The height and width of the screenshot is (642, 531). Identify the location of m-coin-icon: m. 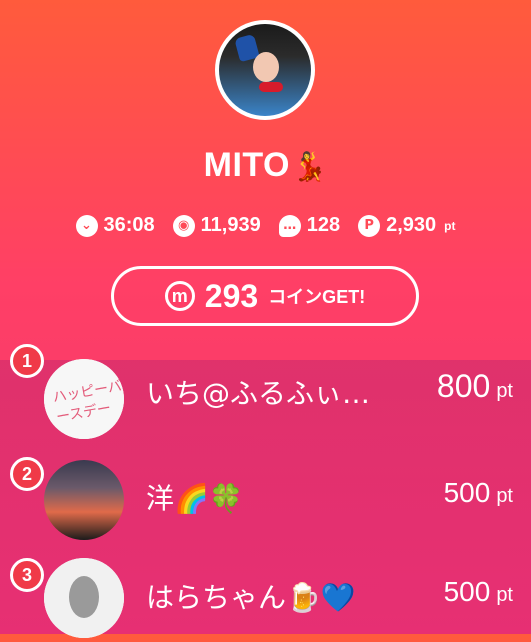
(179, 296).